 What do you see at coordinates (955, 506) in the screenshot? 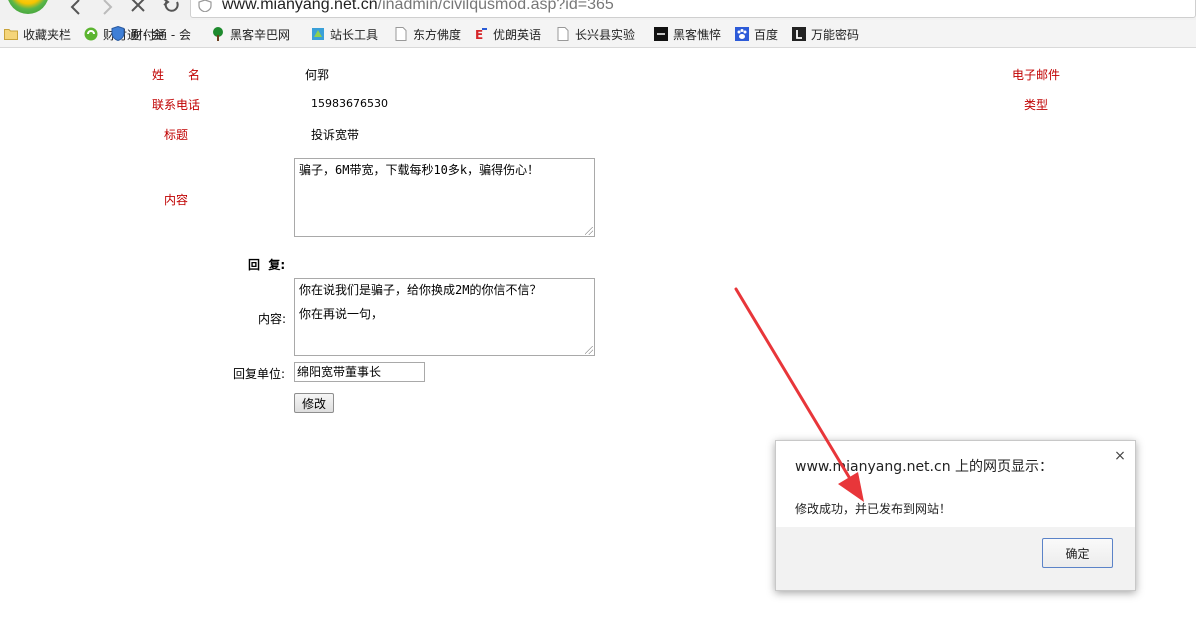
I see `dialog-message-area: 修改成功，并已发布到网站！` at bounding box center [955, 506].